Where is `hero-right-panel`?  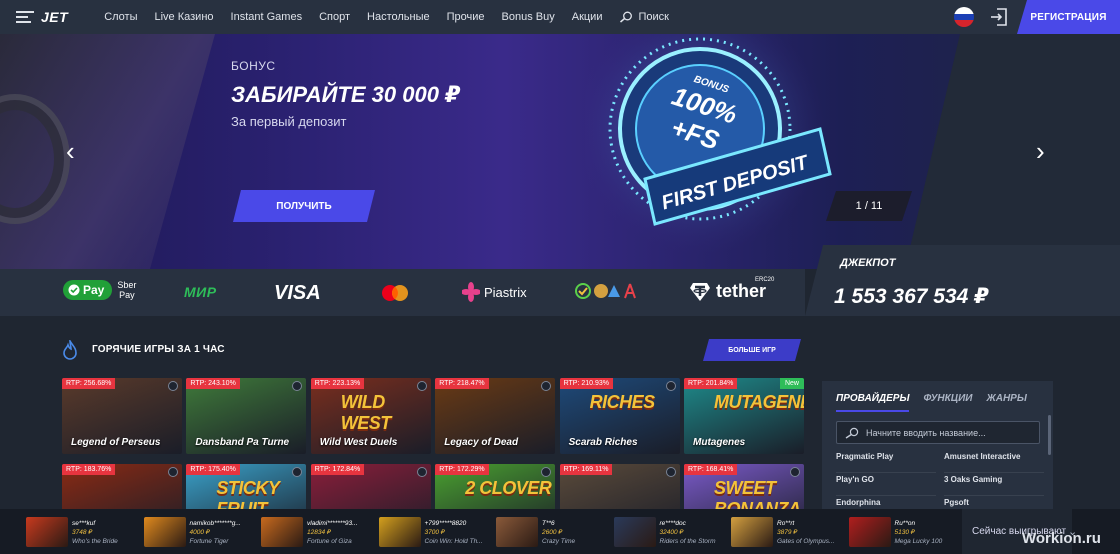
hero-right-panel is located at coordinates (1012, 151).